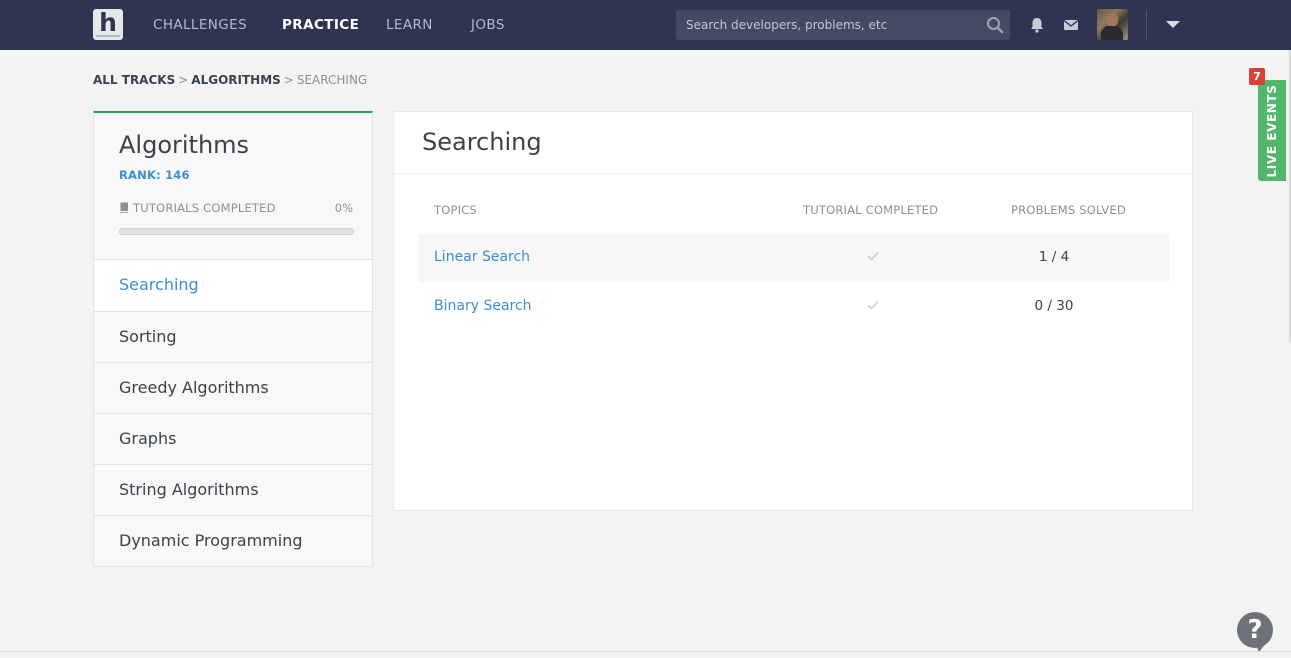  Describe the element at coordinates (200, 25) in the screenshot. I see `nav-challenges: CHALLENGES` at that location.